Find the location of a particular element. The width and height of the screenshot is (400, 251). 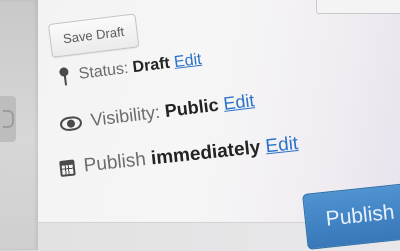

status-value: Draft is located at coordinates (151, 65).